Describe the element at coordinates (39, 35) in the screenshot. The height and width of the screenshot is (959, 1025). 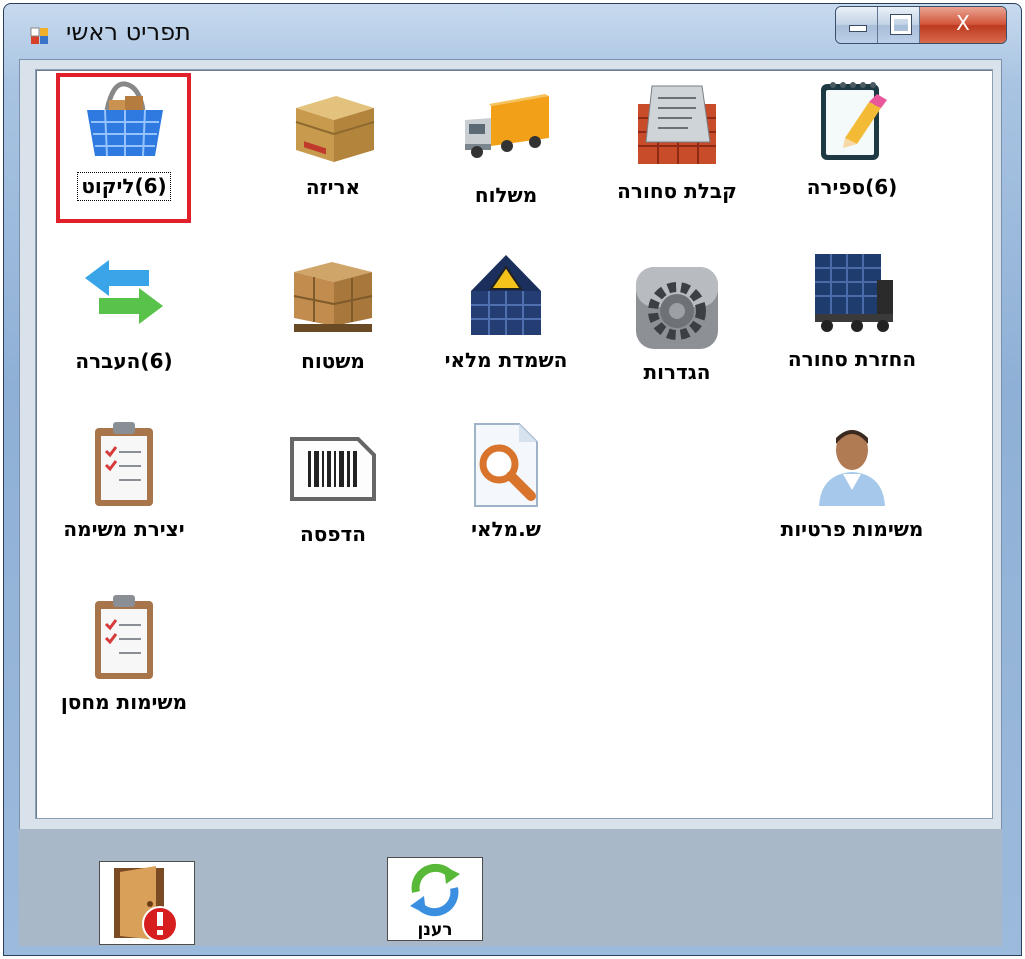
I see `app-icon` at that location.